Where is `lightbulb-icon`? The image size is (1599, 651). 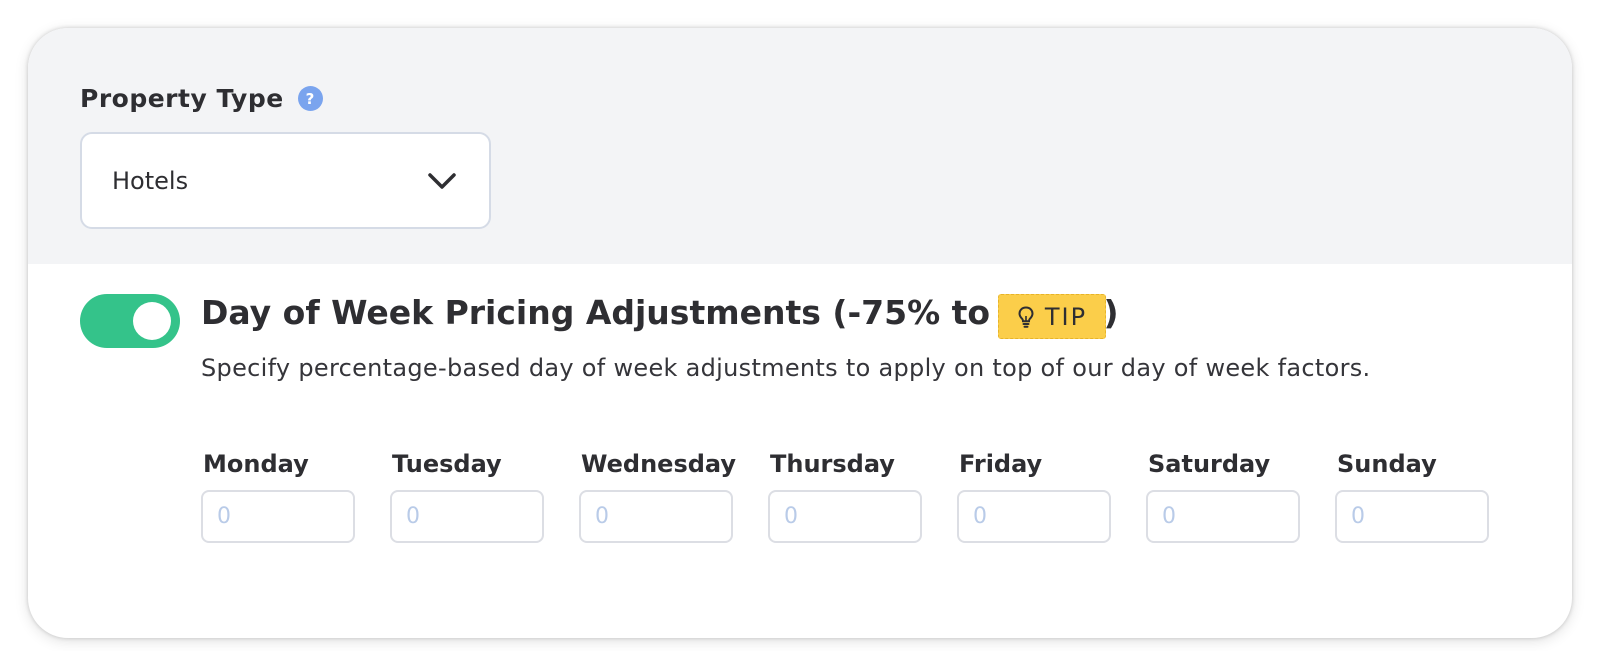 lightbulb-icon is located at coordinates (1026, 316).